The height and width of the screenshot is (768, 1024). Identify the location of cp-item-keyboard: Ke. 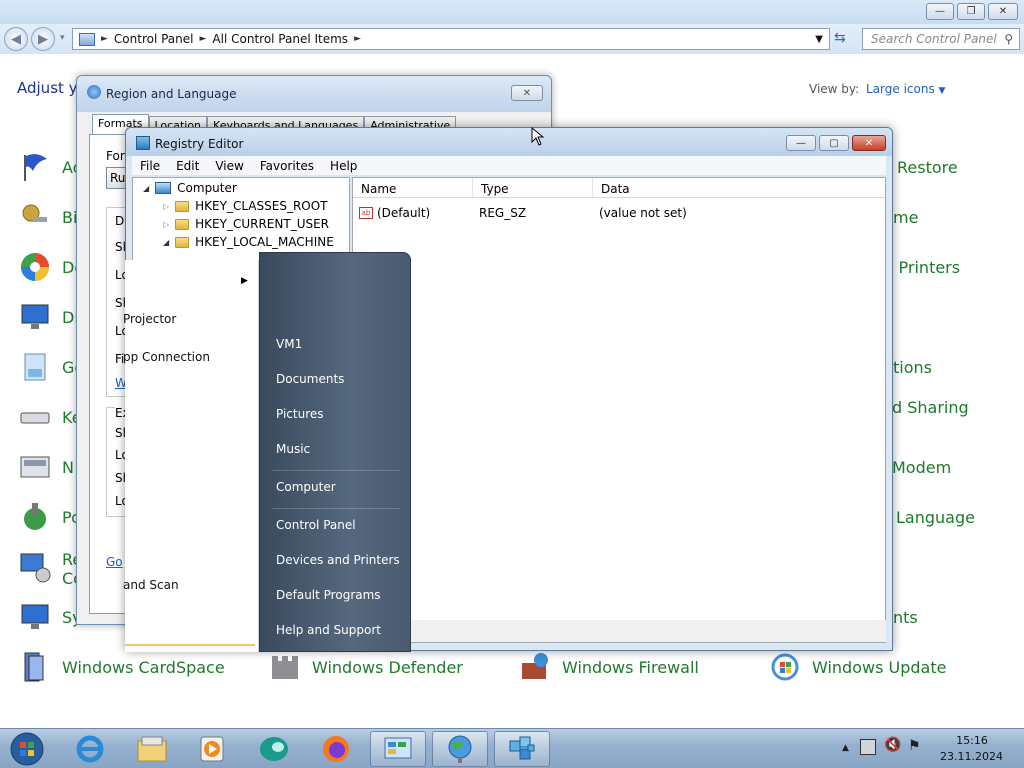
(50, 417).